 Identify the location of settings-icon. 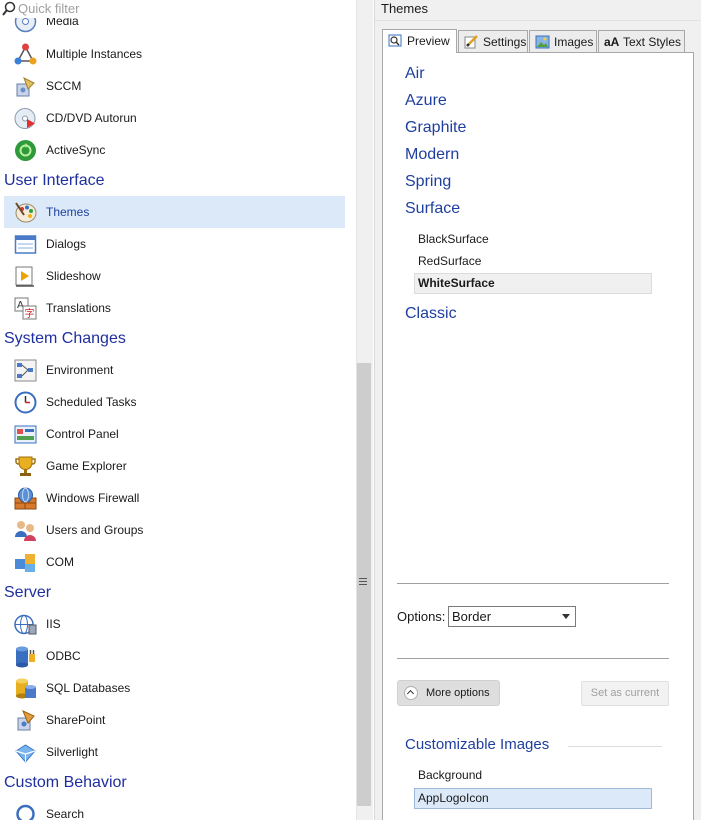
(471, 42).